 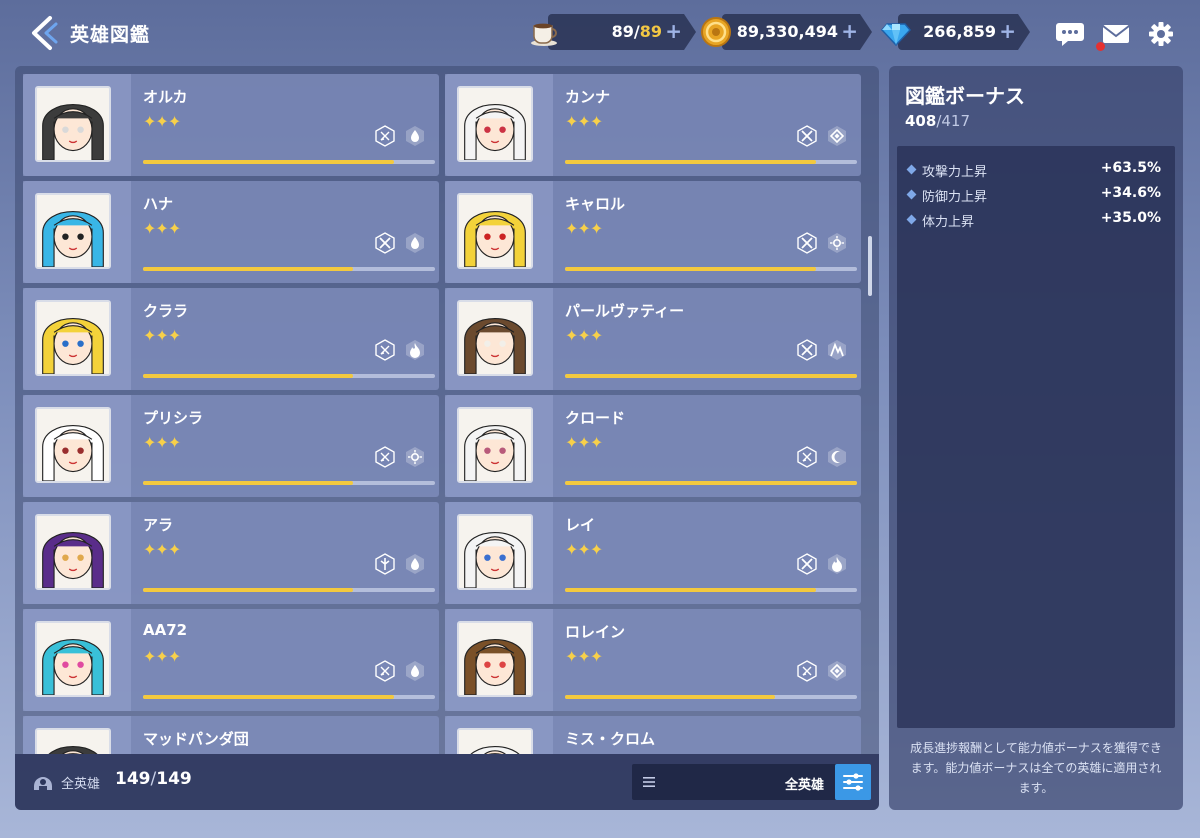 I want to click on sort-settings-button, so click(x=853, y=782).